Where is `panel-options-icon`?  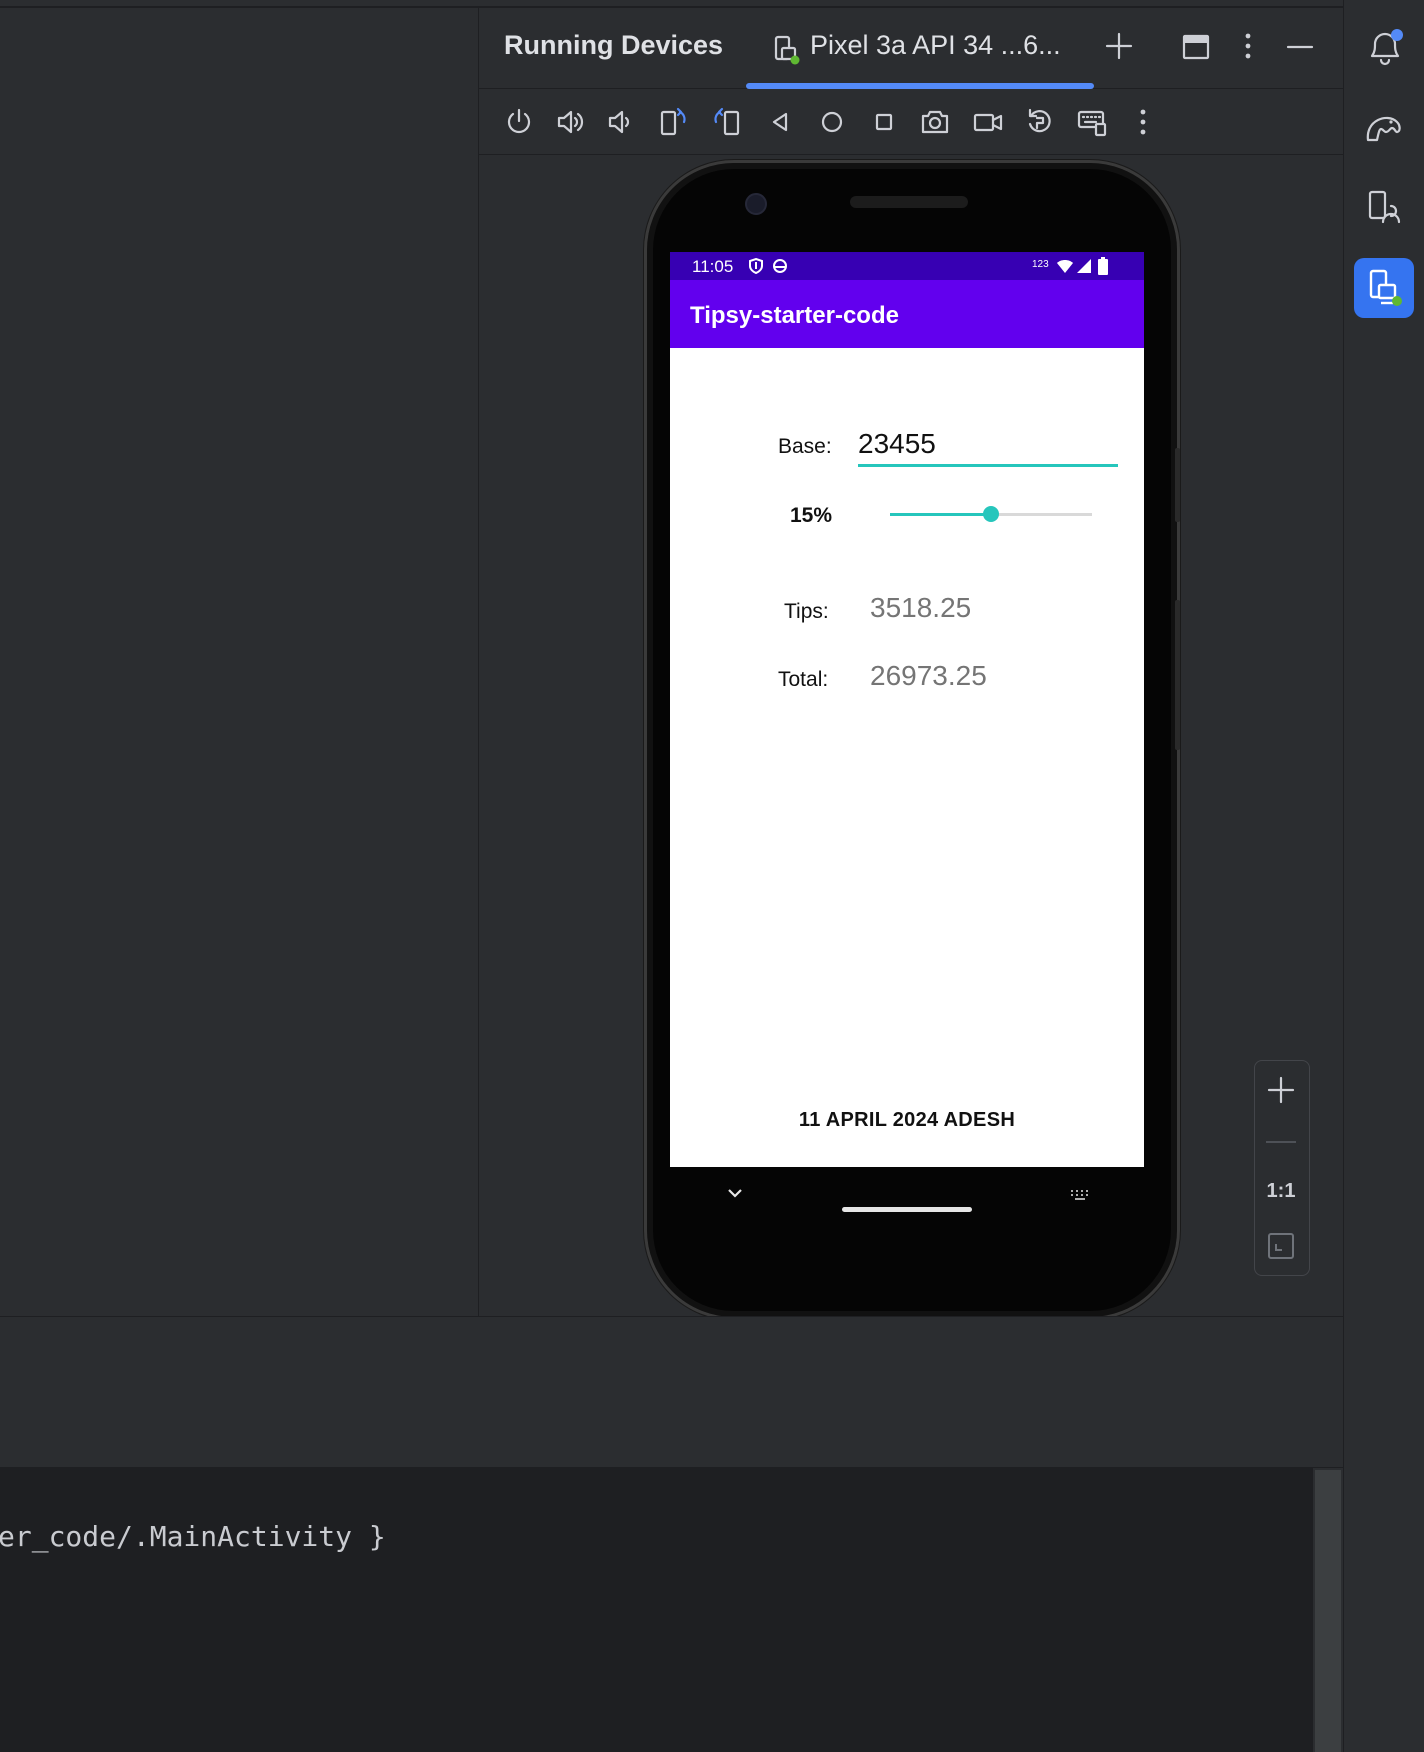 panel-options-icon is located at coordinates (1248, 46).